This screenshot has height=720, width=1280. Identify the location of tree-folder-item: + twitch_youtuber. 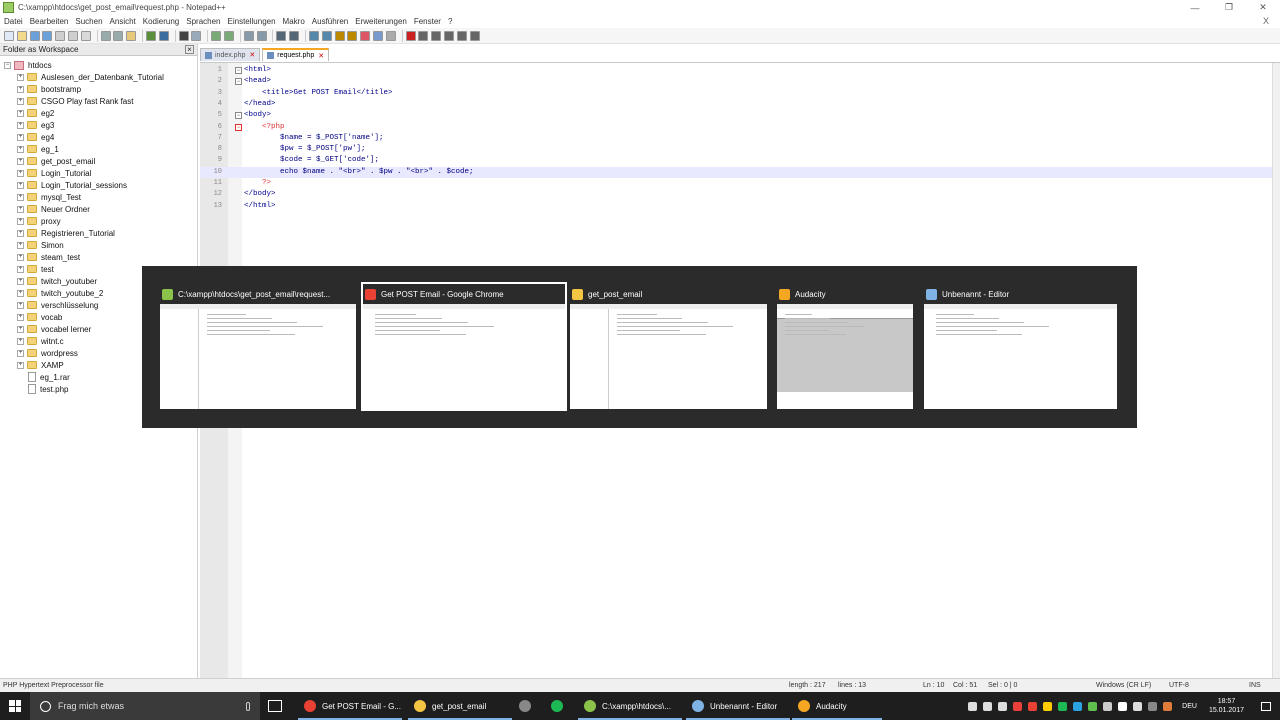
(57, 281).